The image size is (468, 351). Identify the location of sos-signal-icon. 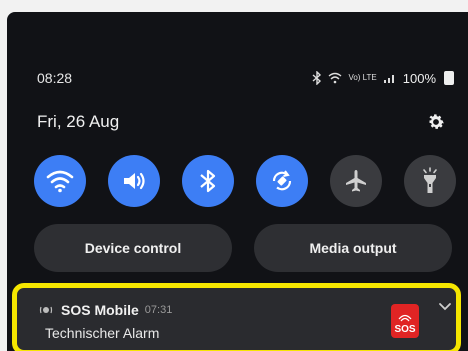
(405, 318).